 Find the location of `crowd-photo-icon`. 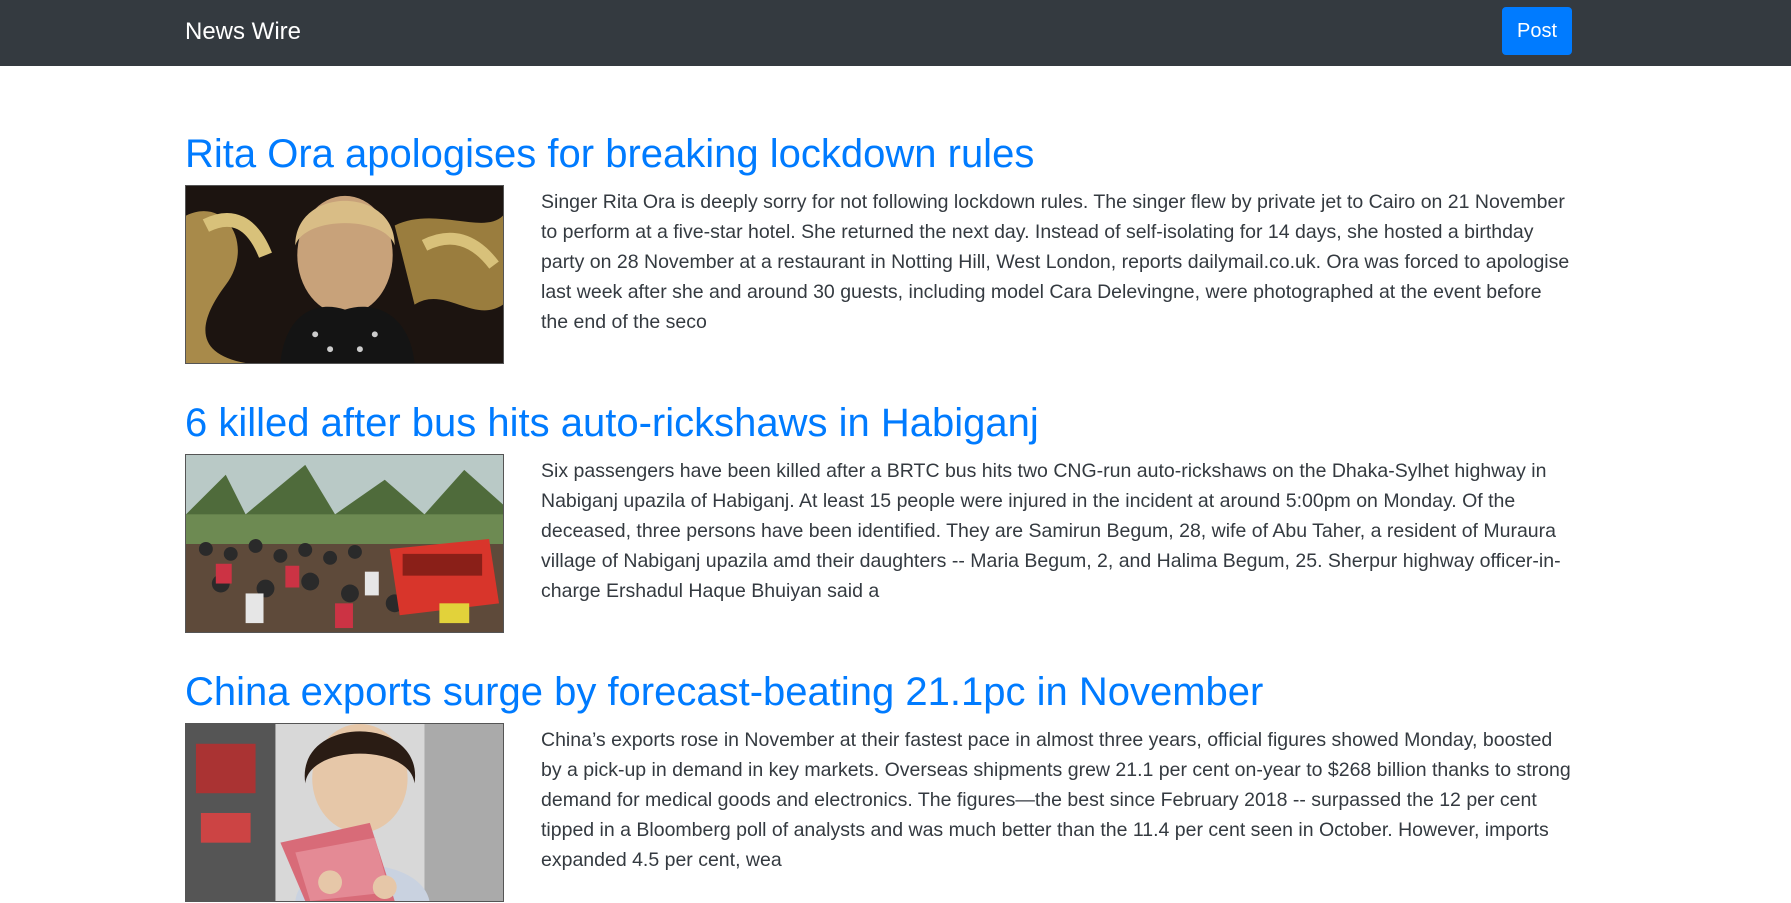

crowd-photo-icon is located at coordinates (344, 543).